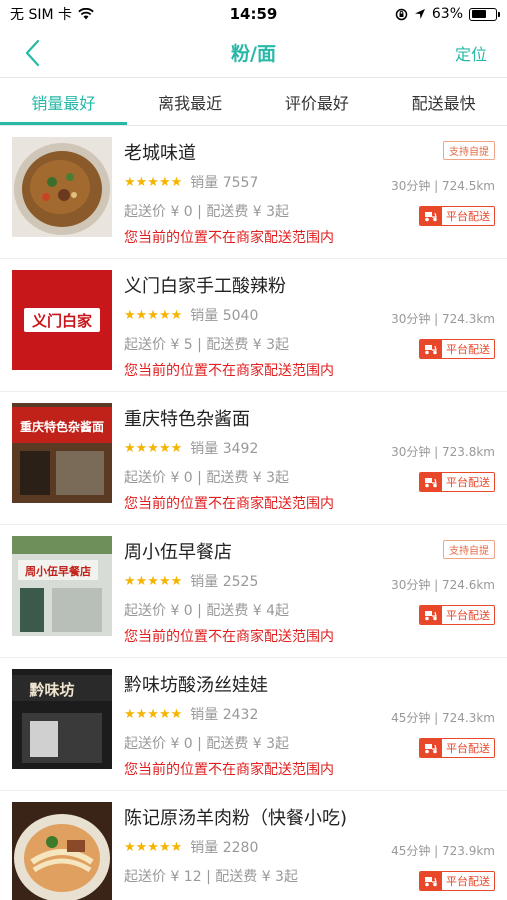 This screenshot has width=507, height=900. What do you see at coordinates (443, 186) in the screenshot?
I see `delivery-time-distance: 30分钟 | 724.5km` at bounding box center [443, 186].